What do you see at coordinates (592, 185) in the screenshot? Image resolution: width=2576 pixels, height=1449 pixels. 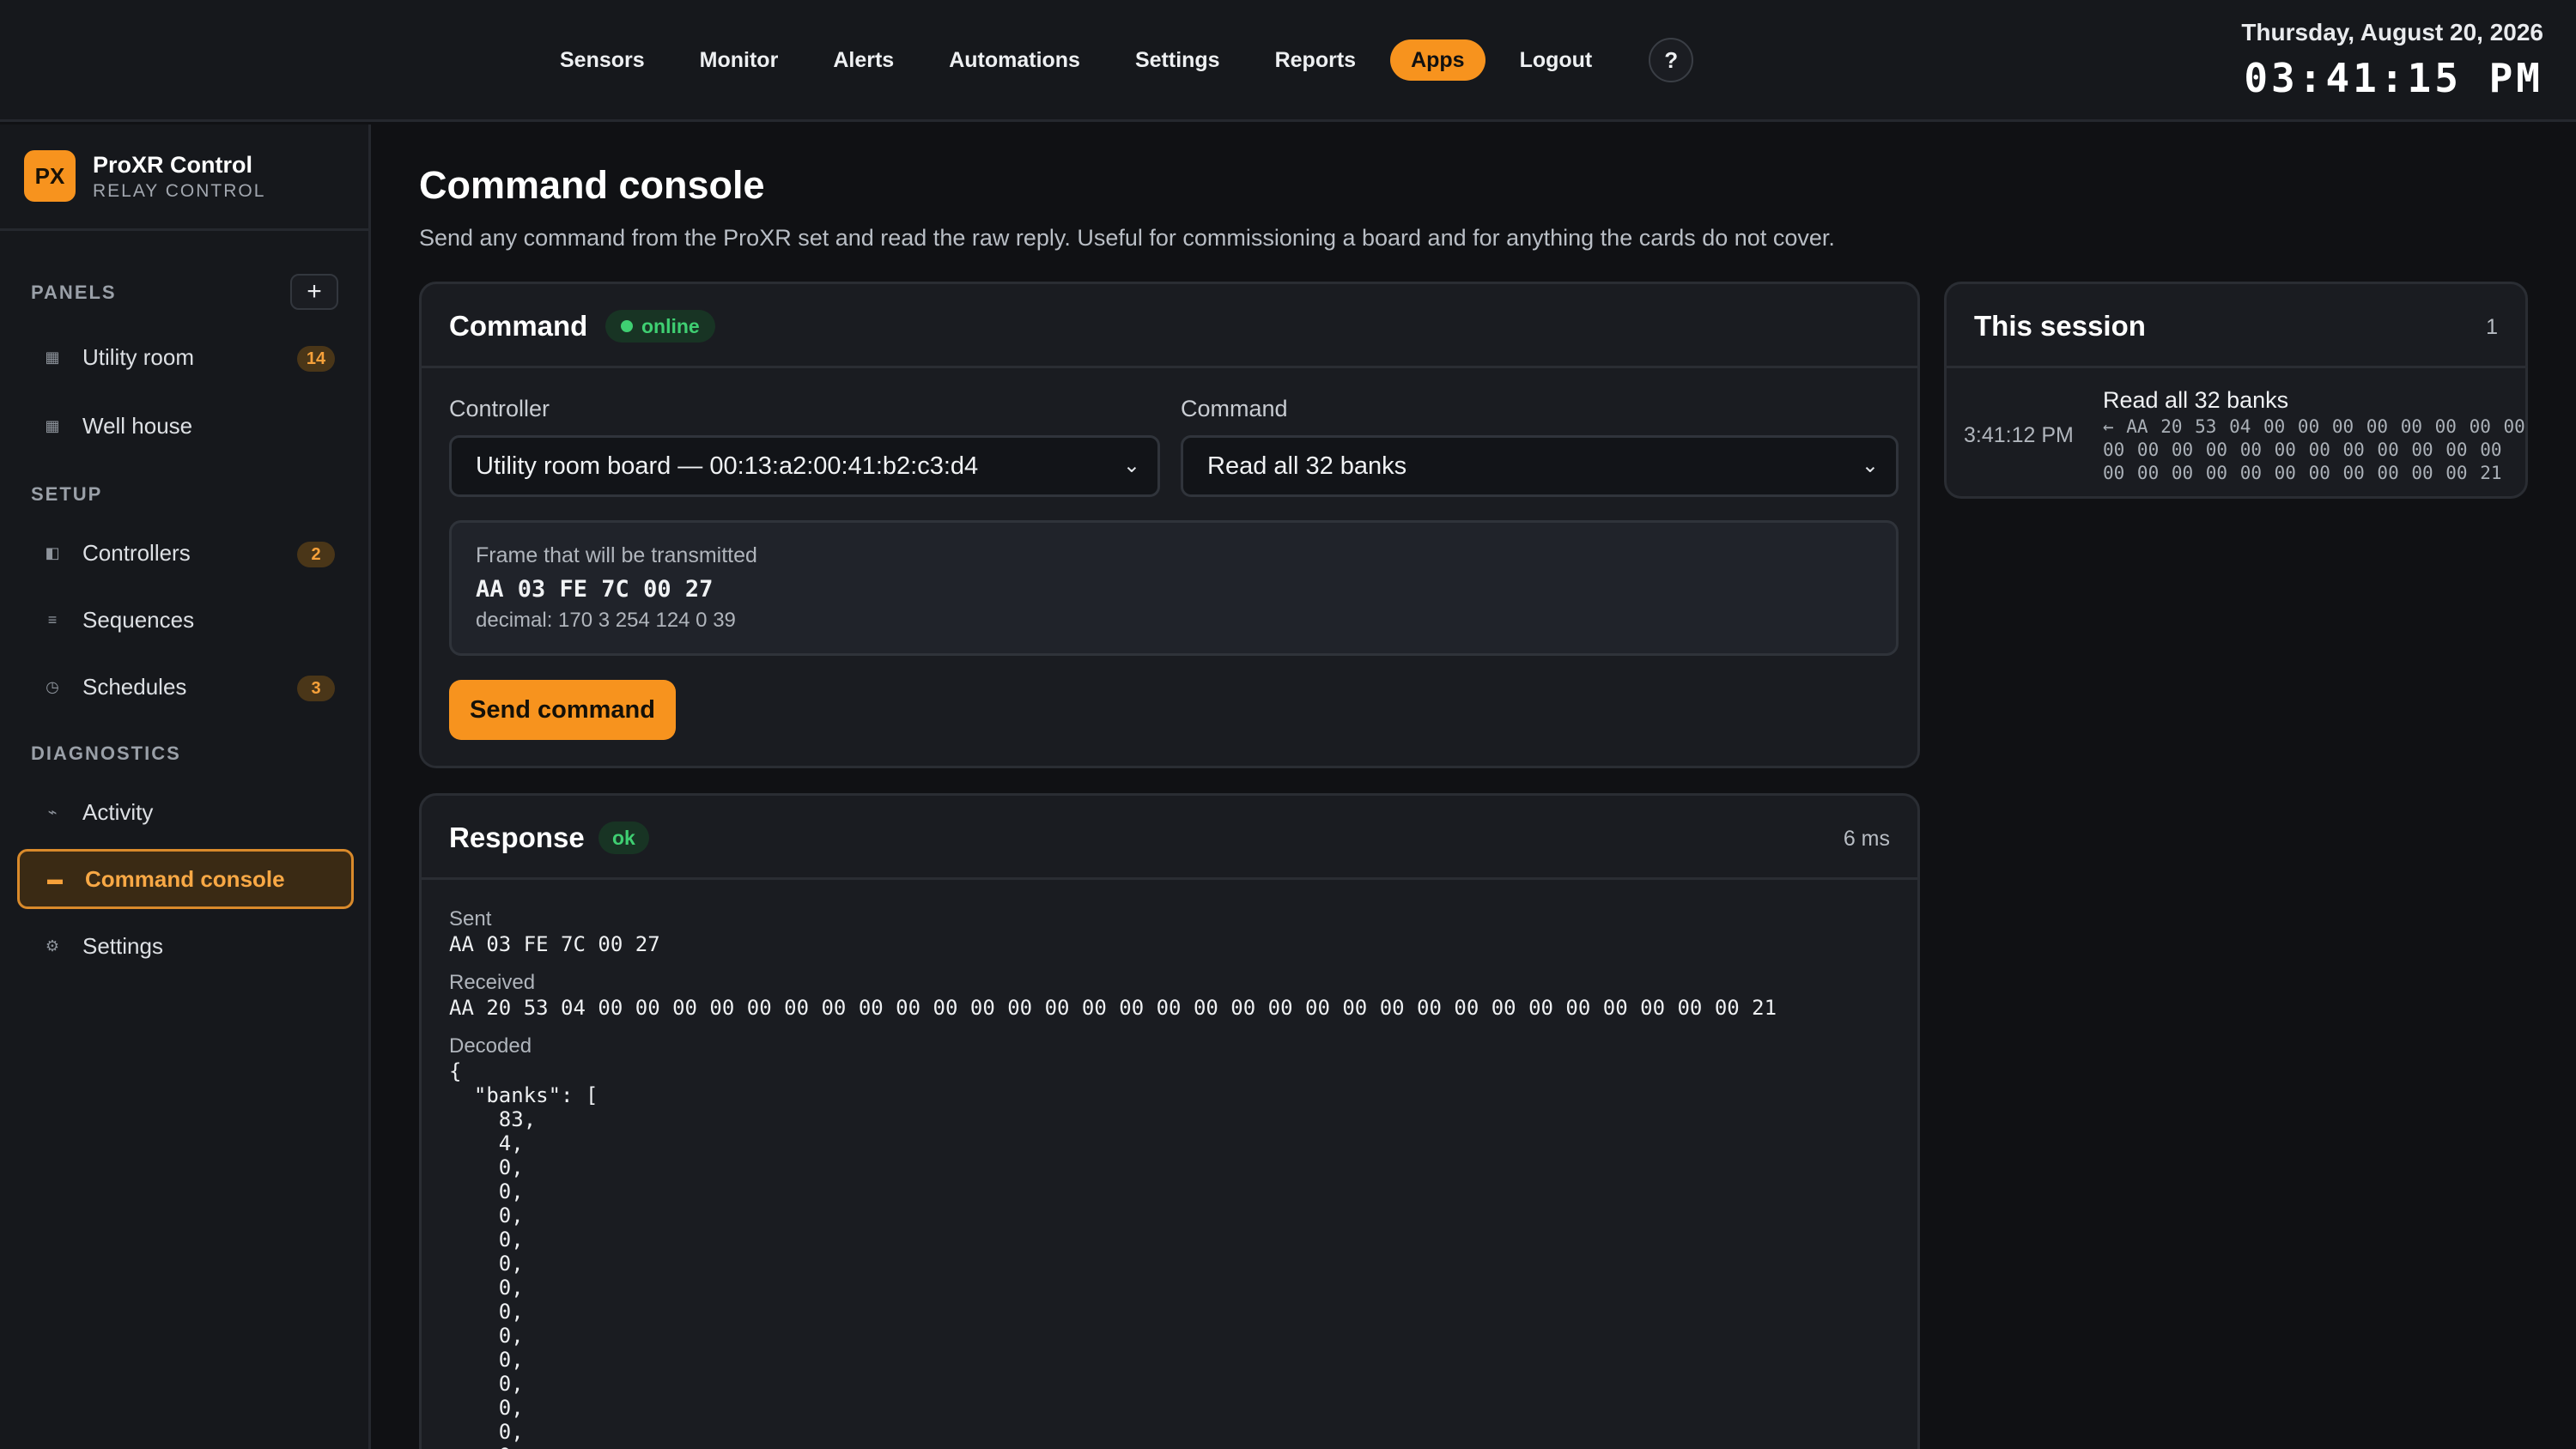 I see `page-title: Command console` at bounding box center [592, 185].